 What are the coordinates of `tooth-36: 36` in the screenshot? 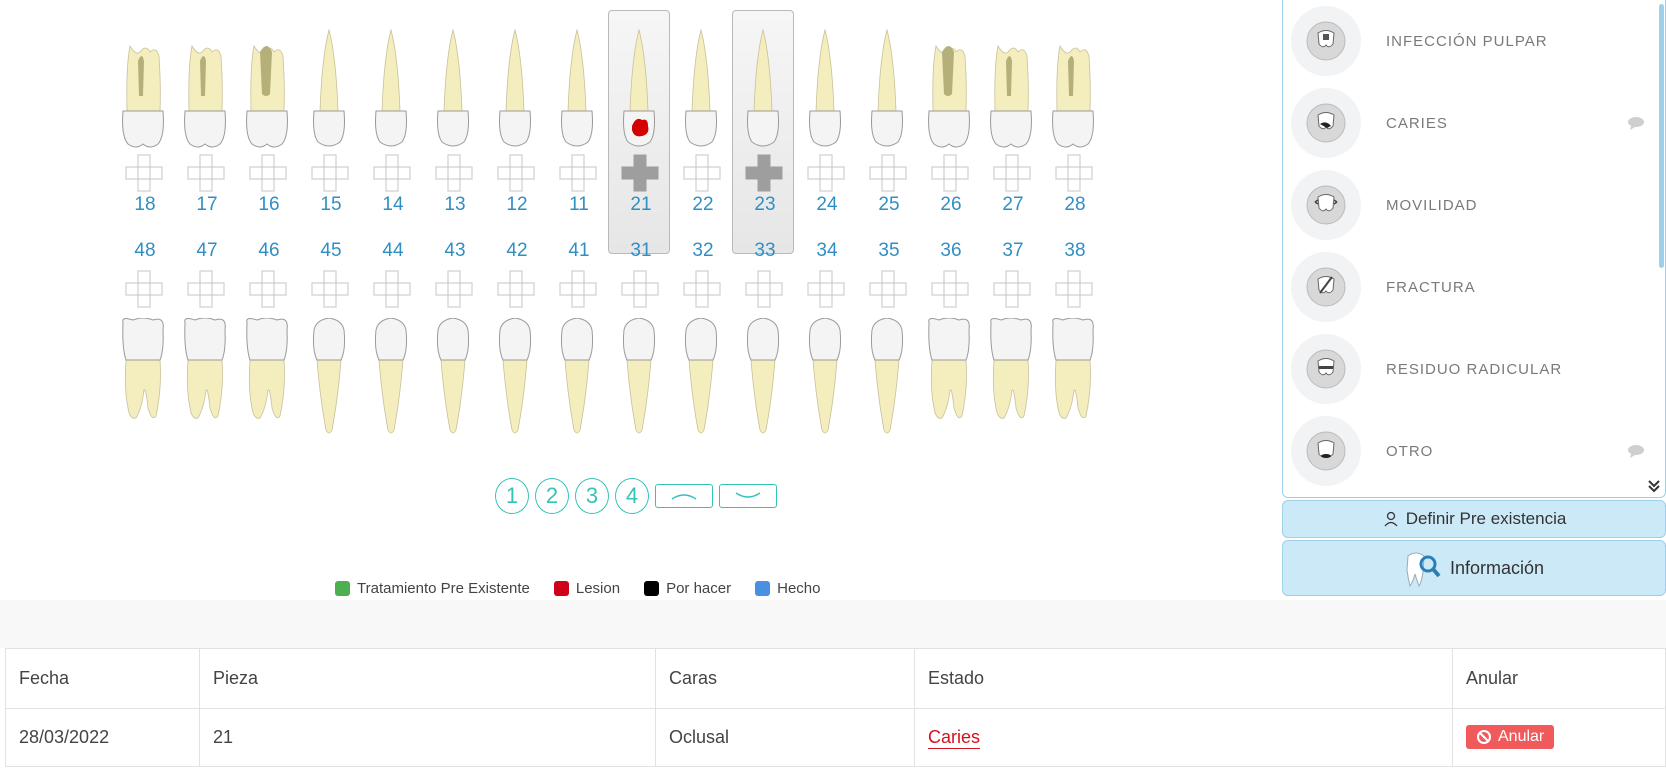 It's located at (951, 370).